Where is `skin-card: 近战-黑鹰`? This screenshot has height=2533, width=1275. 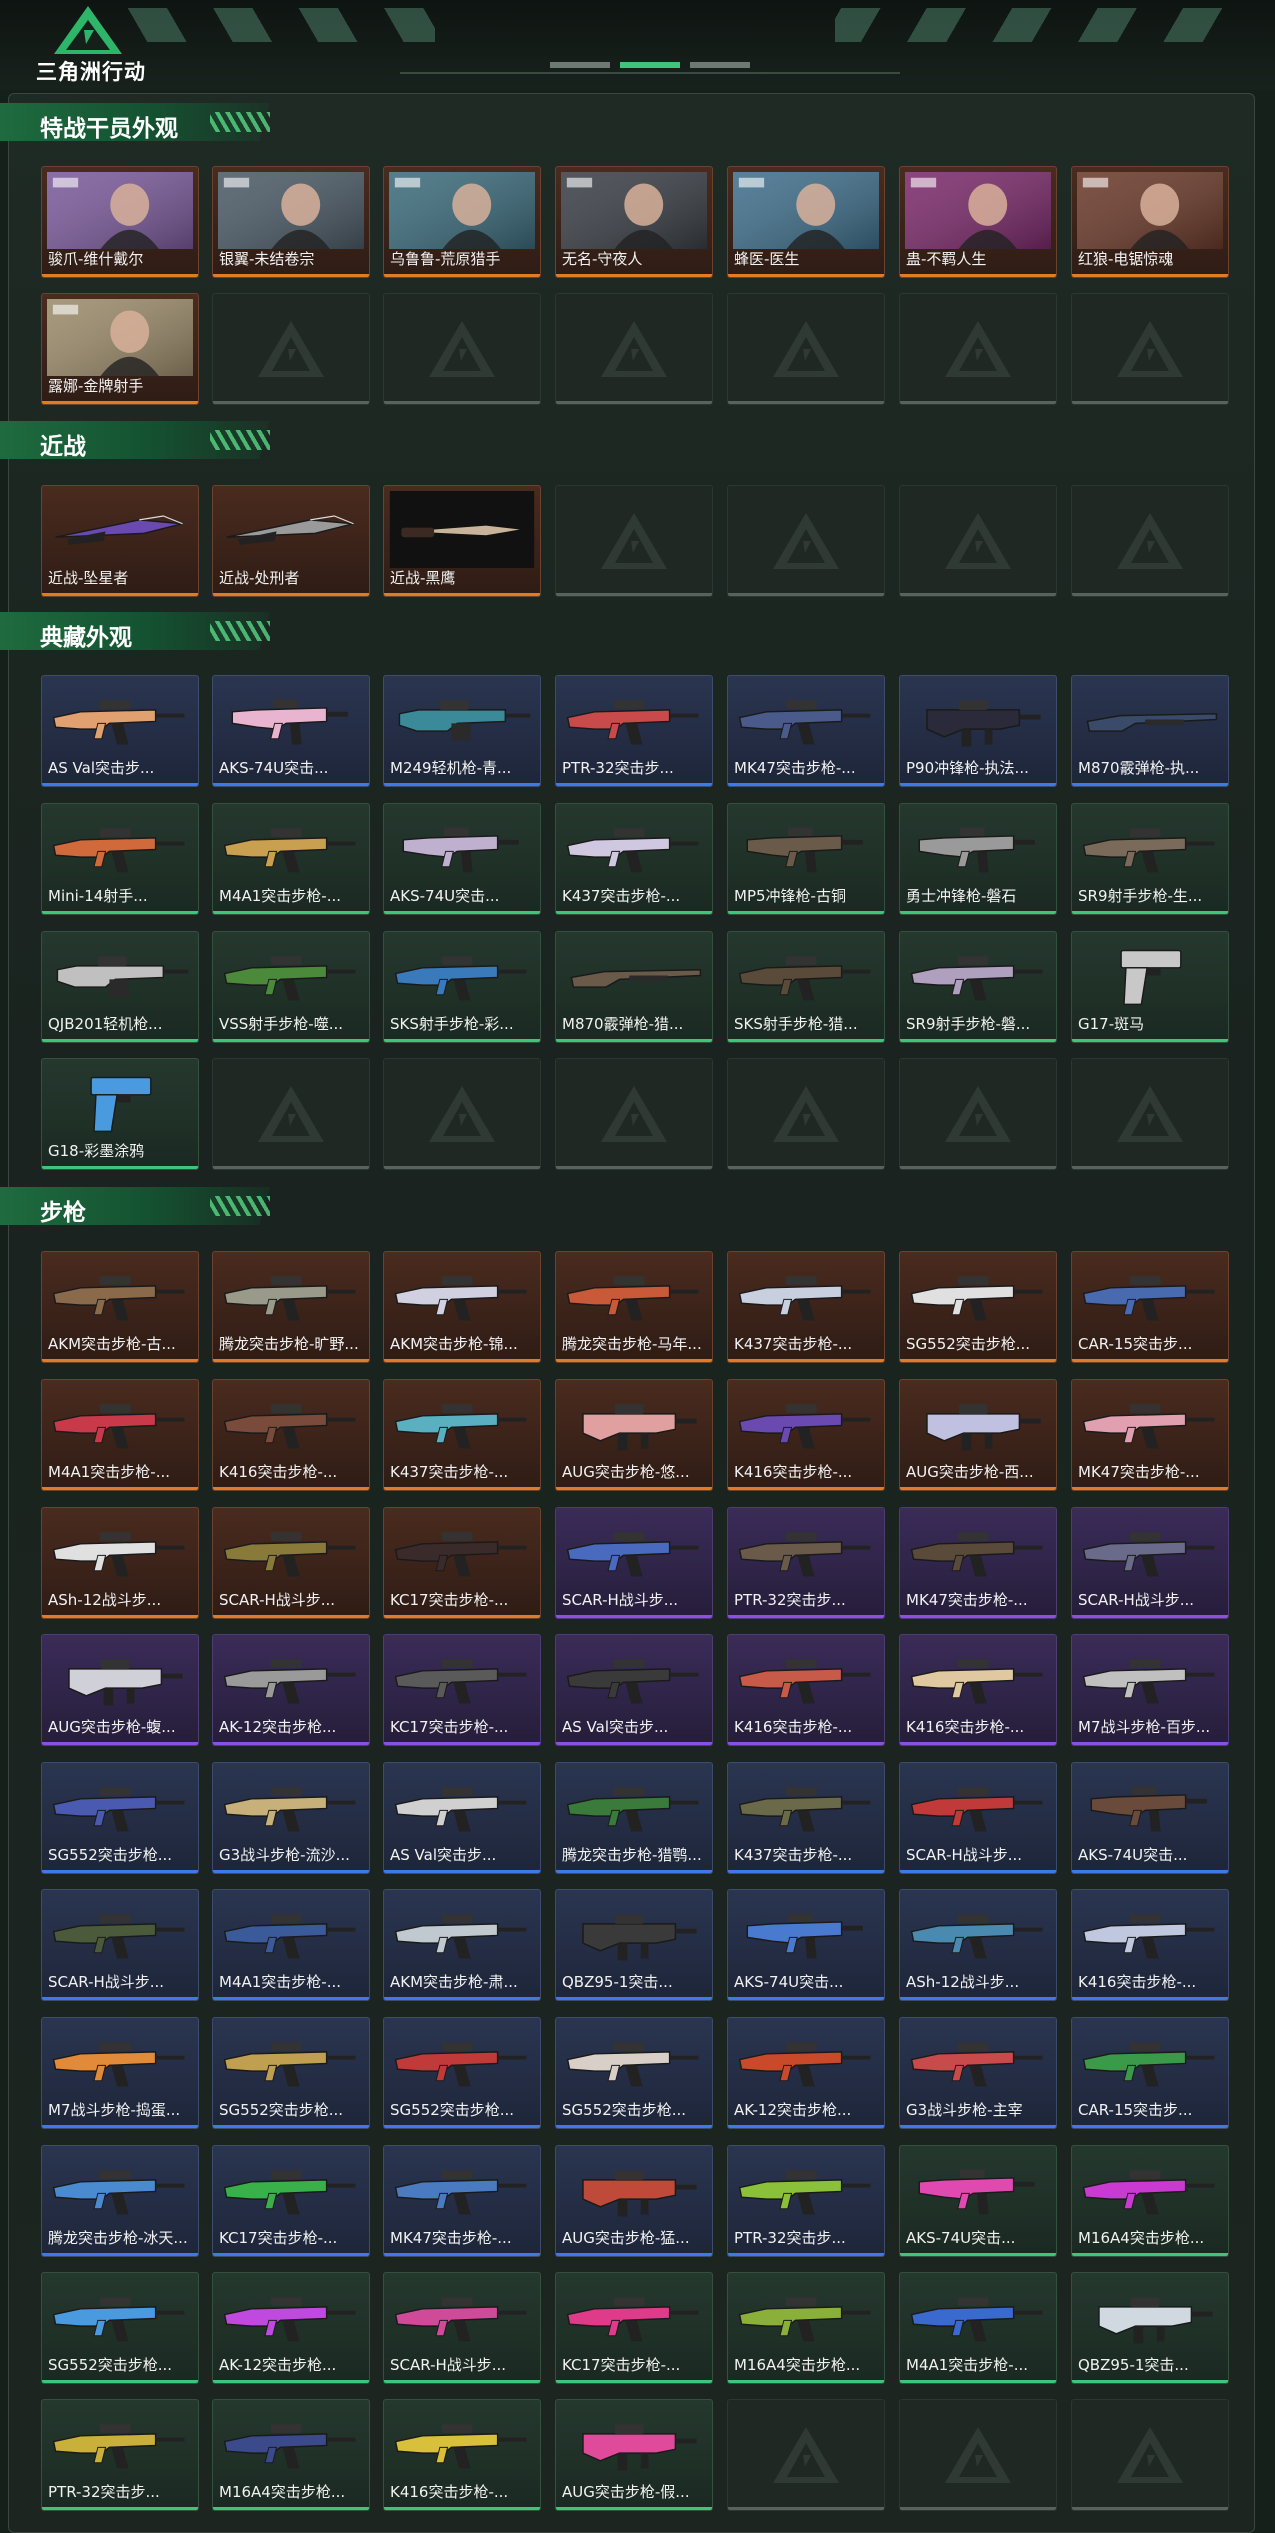
skin-card: 近战-黑鹰 is located at coordinates (462, 541).